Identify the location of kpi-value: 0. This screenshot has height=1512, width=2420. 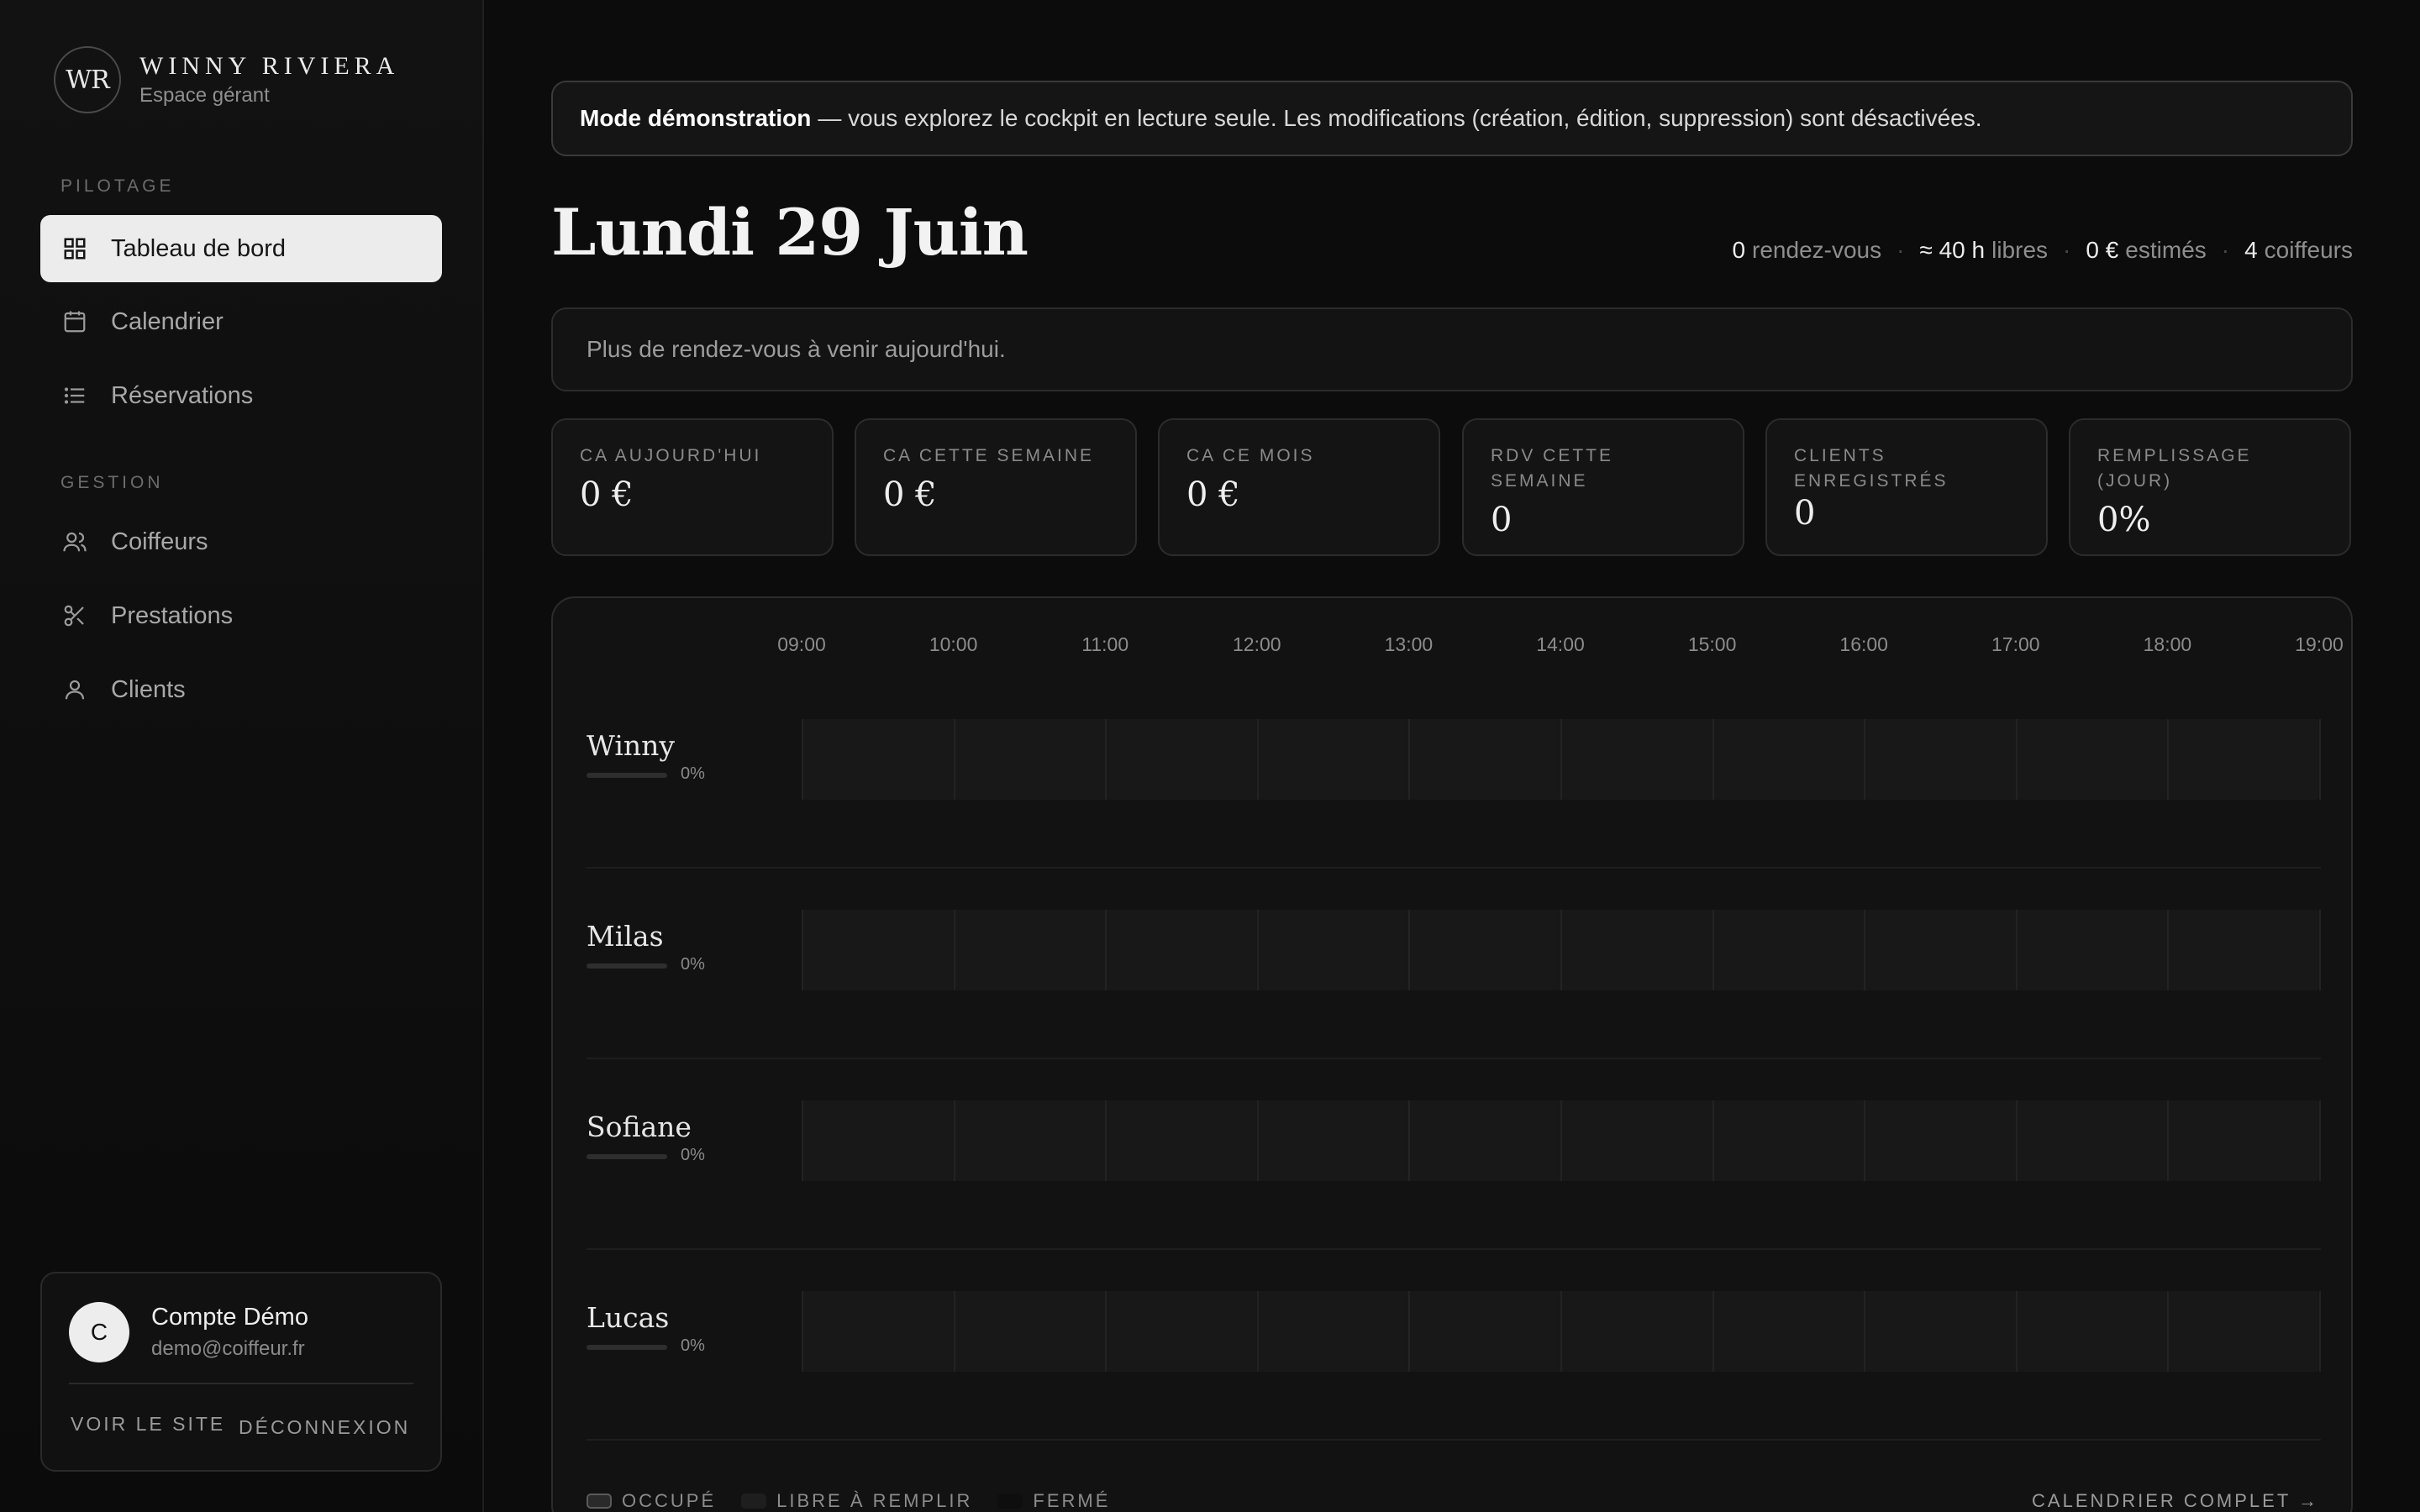
(1501, 520).